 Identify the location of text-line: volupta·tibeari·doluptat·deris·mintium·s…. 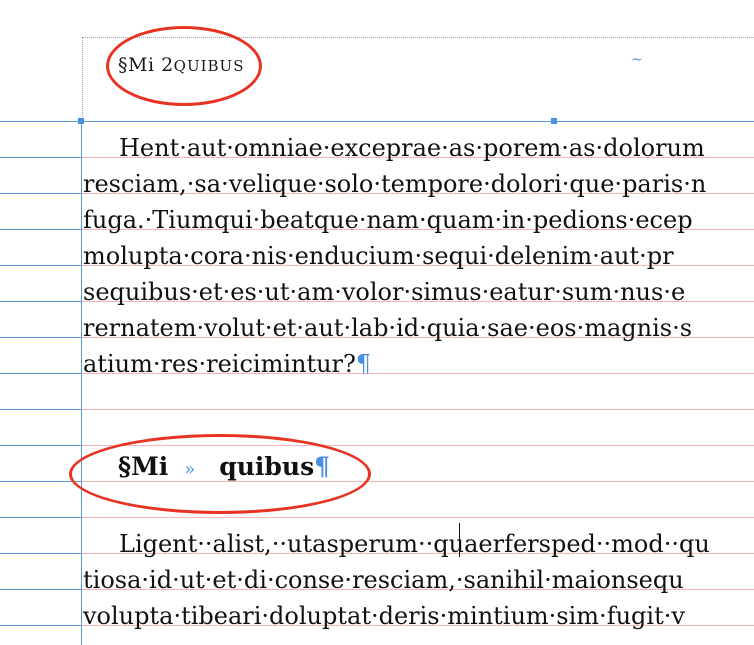
(384, 616).